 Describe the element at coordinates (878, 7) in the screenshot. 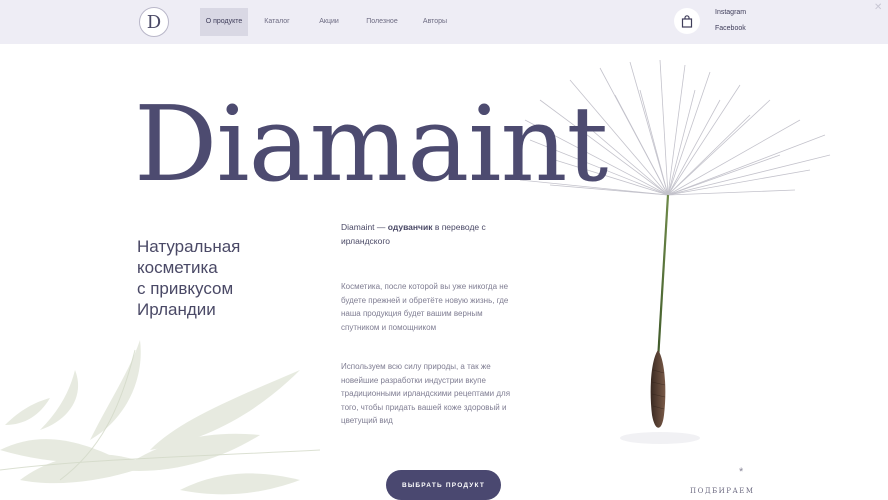

I see `close-icon: ✕` at that location.